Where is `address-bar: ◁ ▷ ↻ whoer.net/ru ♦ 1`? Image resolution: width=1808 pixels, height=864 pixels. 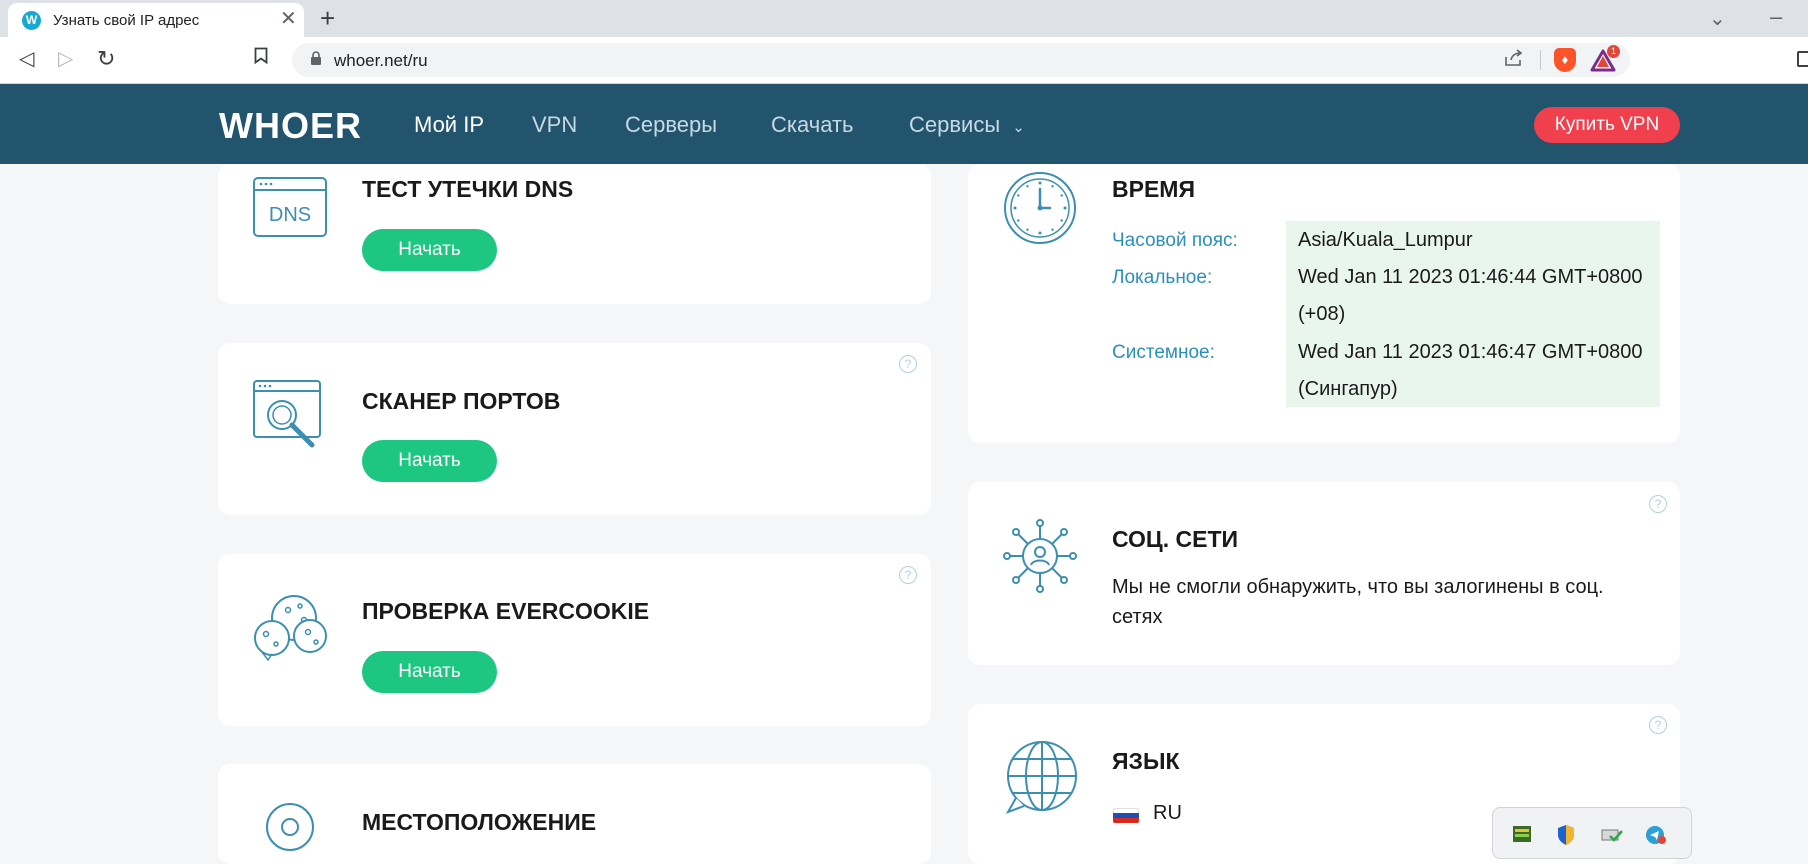 address-bar: ◁ ▷ ↻ whoer.net/ru ♦ 1 is located at coordinates (904, 60).